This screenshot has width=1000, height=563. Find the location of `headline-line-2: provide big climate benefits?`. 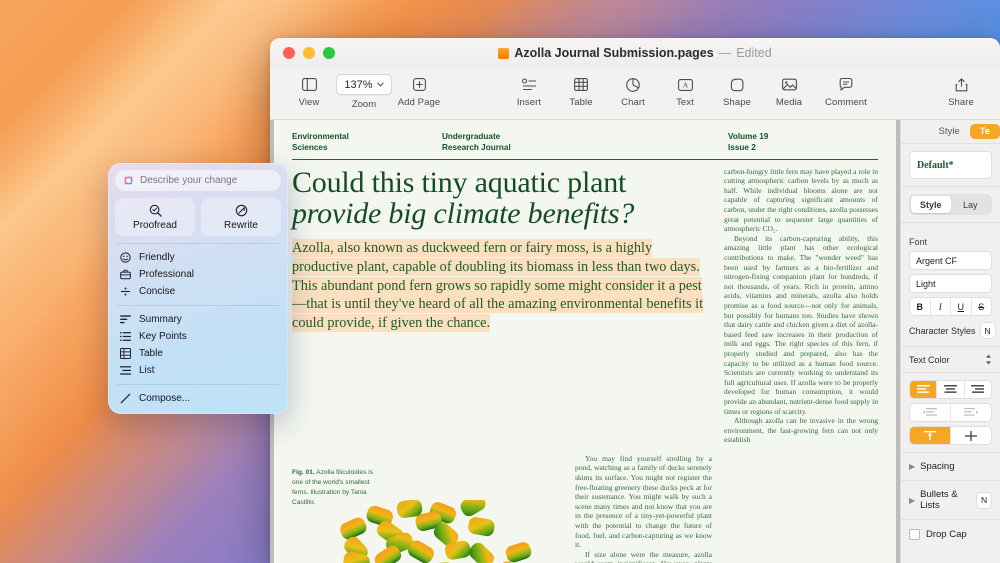

headline-line-2: provide big climate benefits? is located at coordinates (463, 214).